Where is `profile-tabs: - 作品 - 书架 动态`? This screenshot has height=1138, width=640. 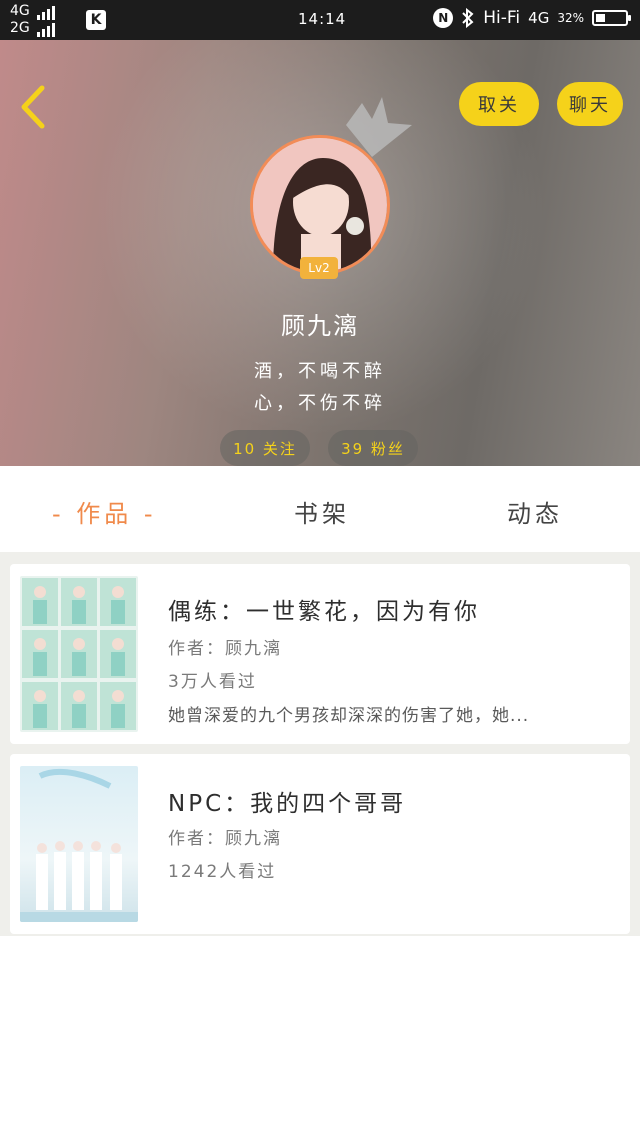
profile-tabs: - 作品 - 书架 动态 is located at coordinates (320, 509).